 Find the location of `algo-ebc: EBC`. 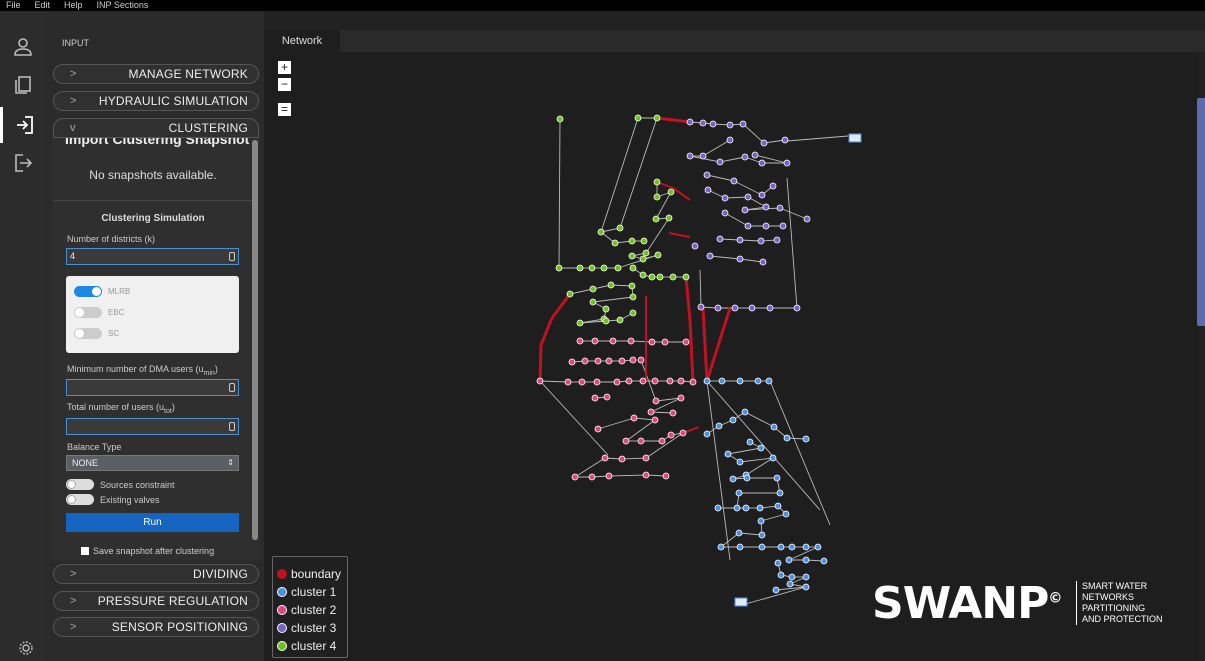

algo-ebc: EBC is located at coordinates (99, 312).